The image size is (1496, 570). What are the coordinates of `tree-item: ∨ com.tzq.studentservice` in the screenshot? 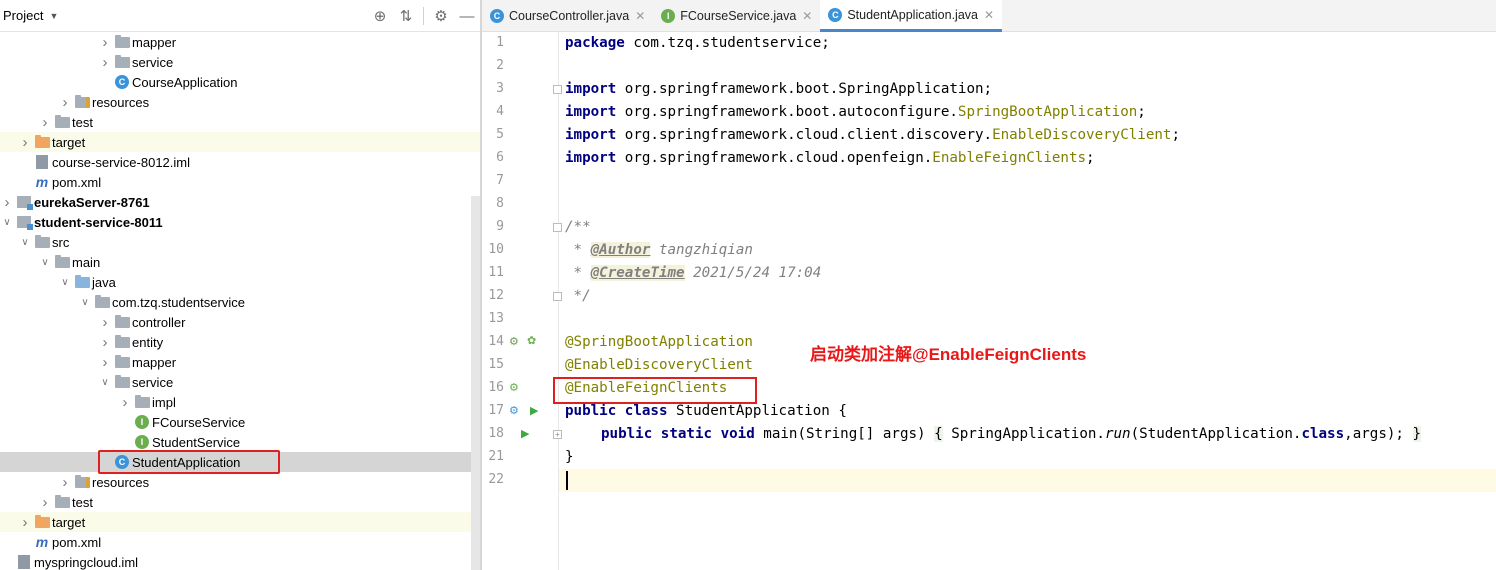 It's located at (240, 302).